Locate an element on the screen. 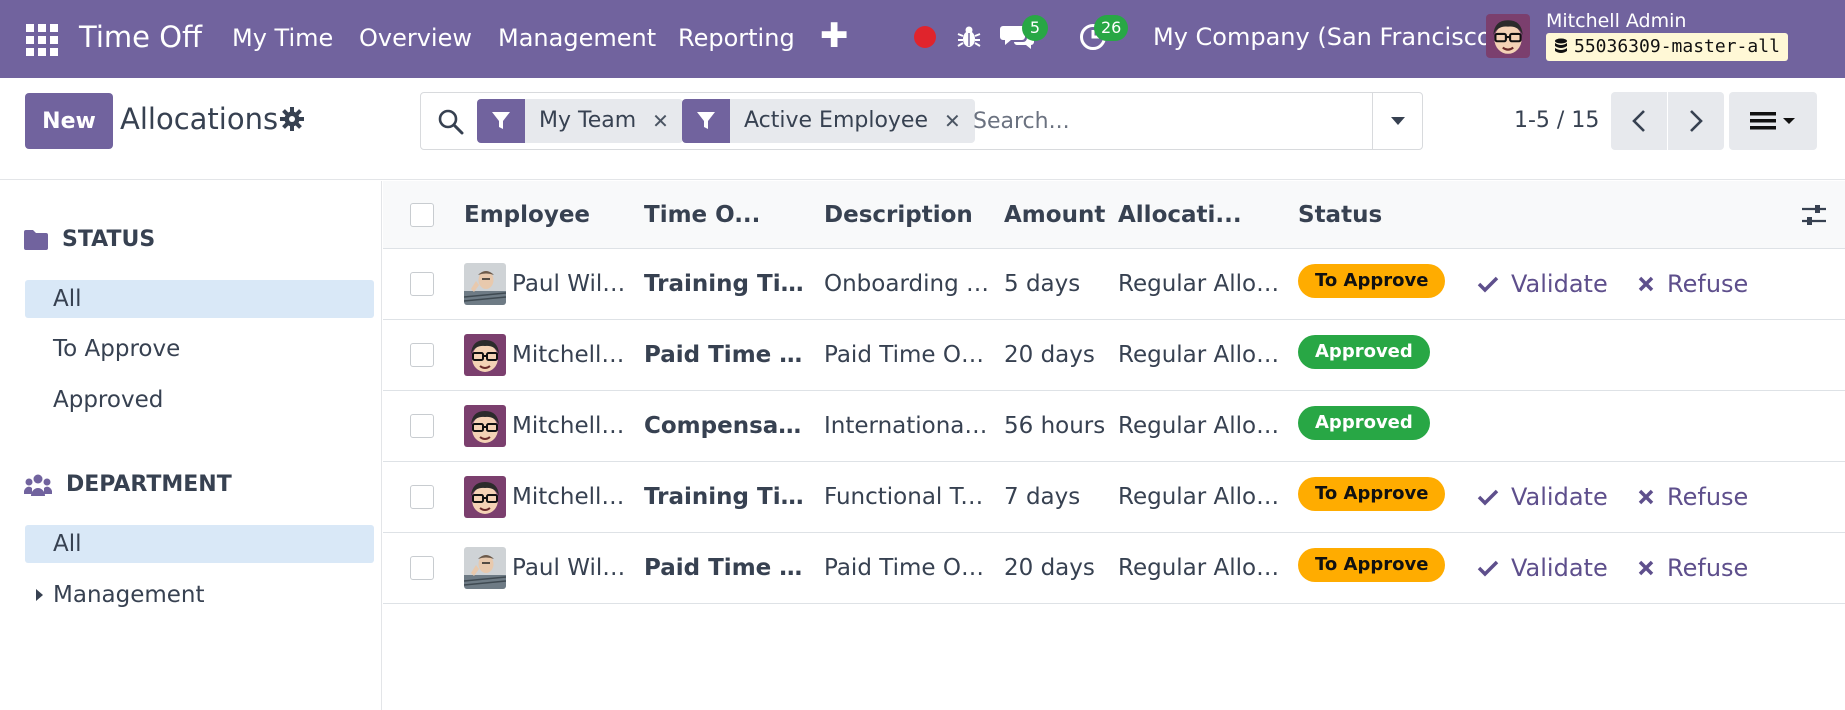  chevron-left-icon is located at coordinates (1638, 121).